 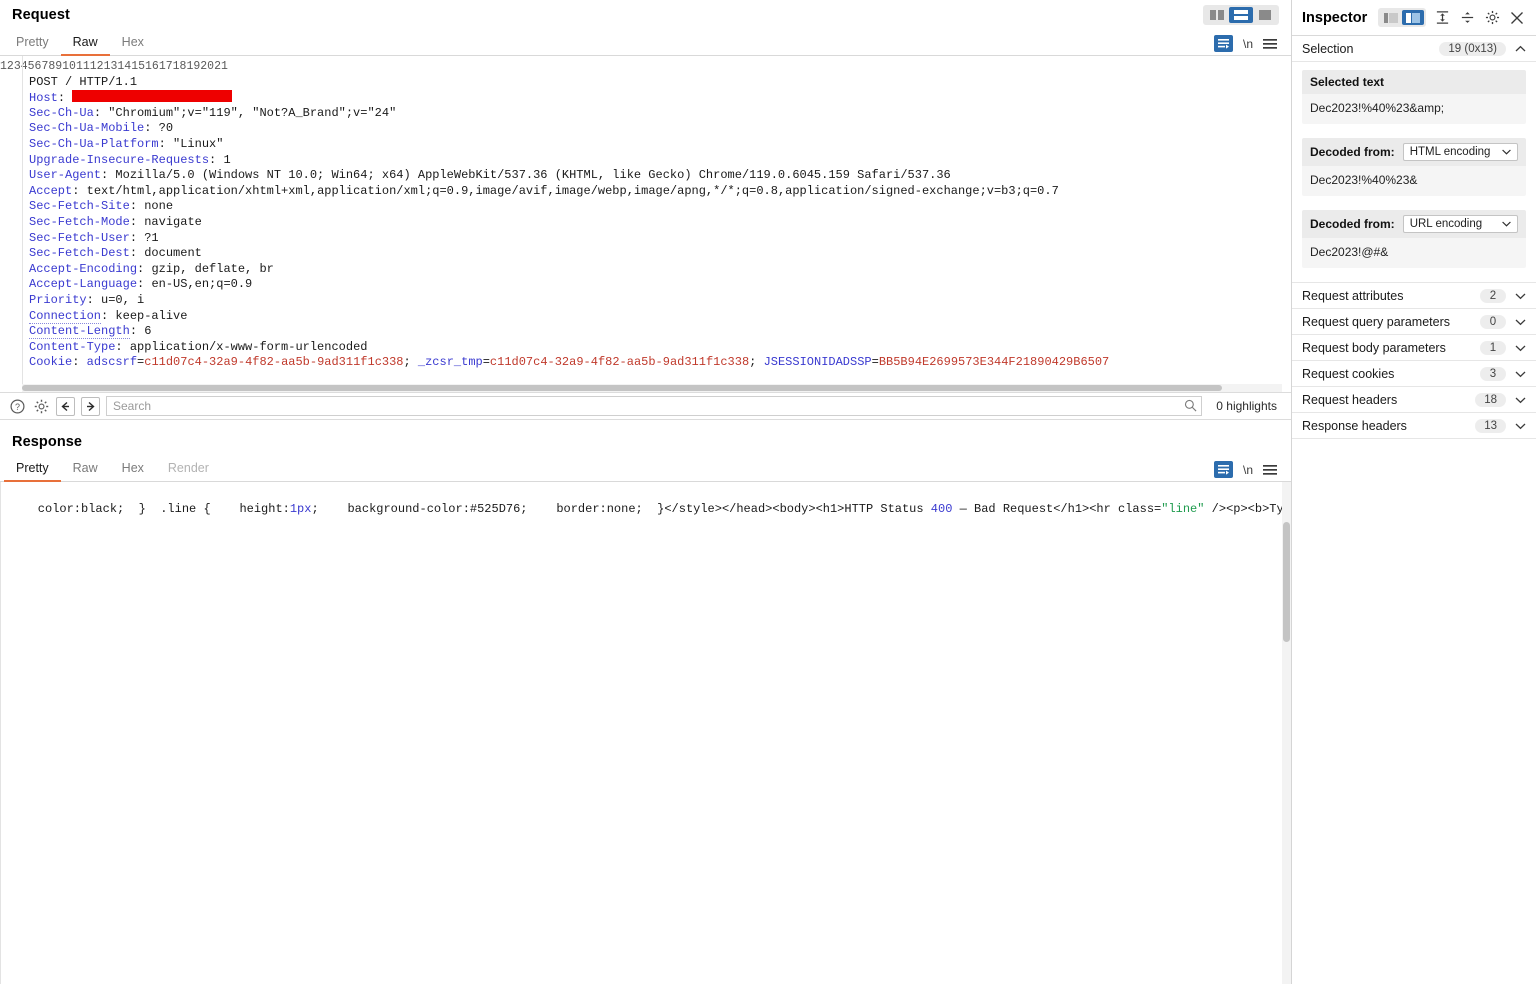 I want to click on inspector-section-selection: Selection 19 (0x13), so click(x=1414, y=49).